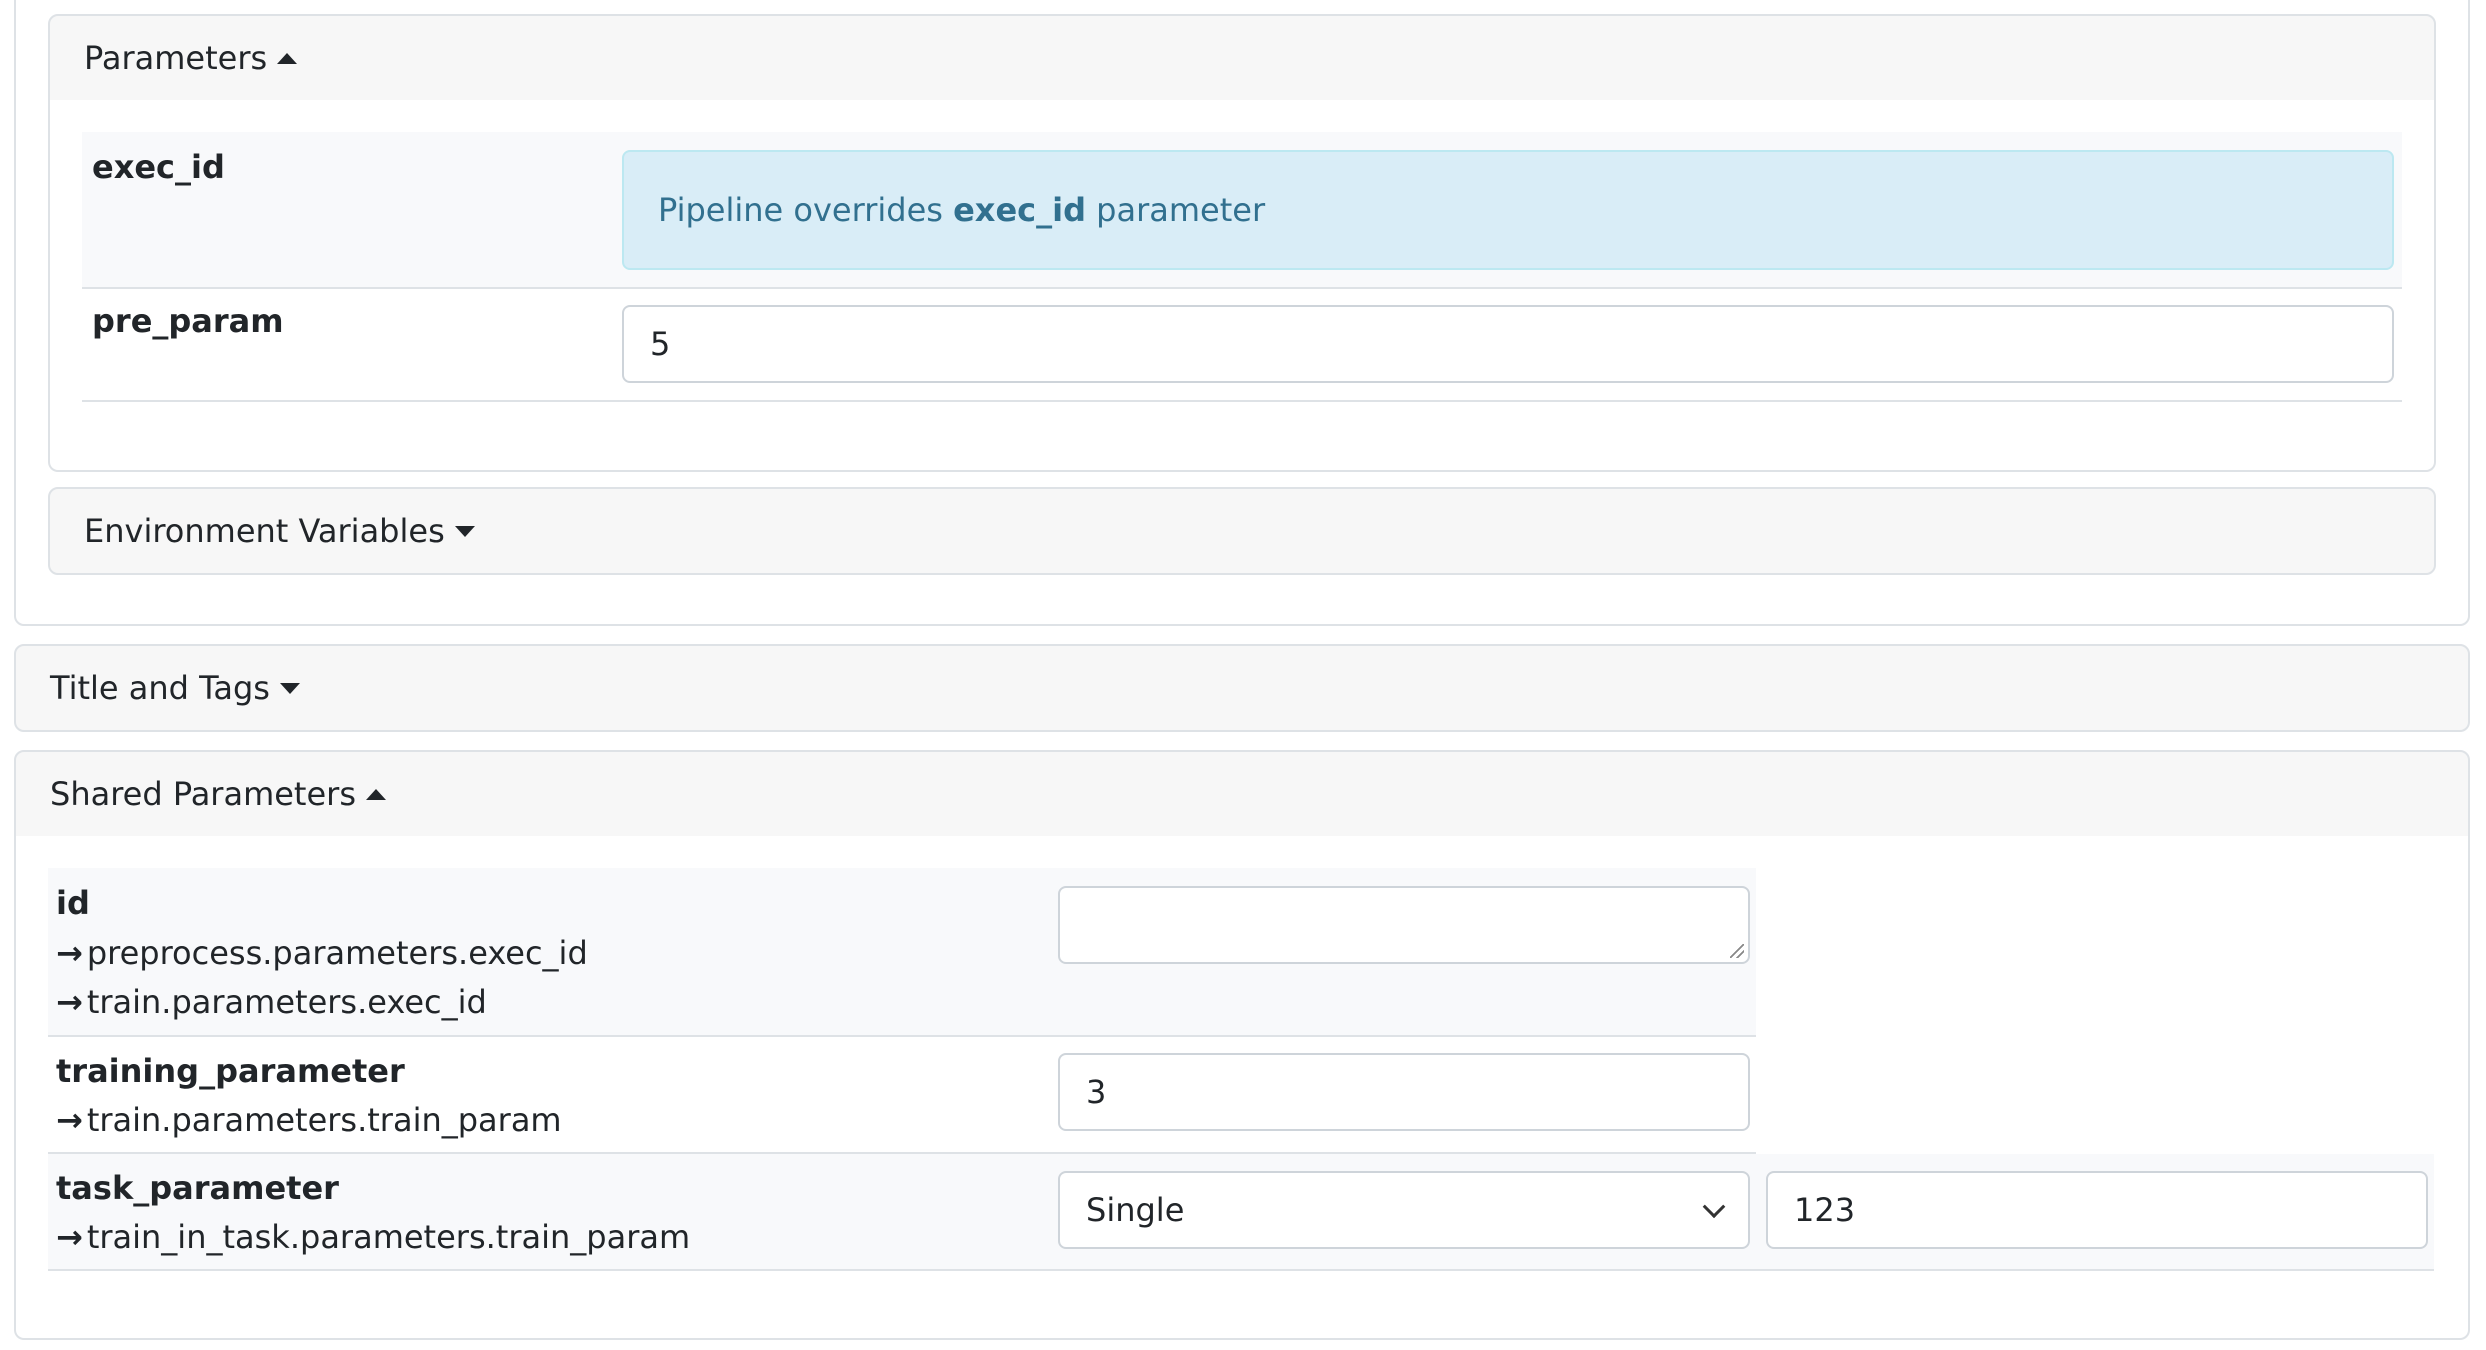 The image size is (2486, 1350). I want to click on mapping-line: → train.parameters.train_param, so click(309, 1120).